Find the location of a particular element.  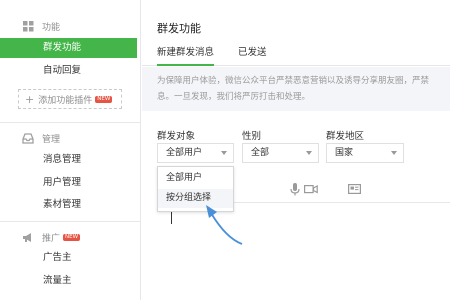

sidebar-group-function: 功能 is located at coordinates (70, 26).